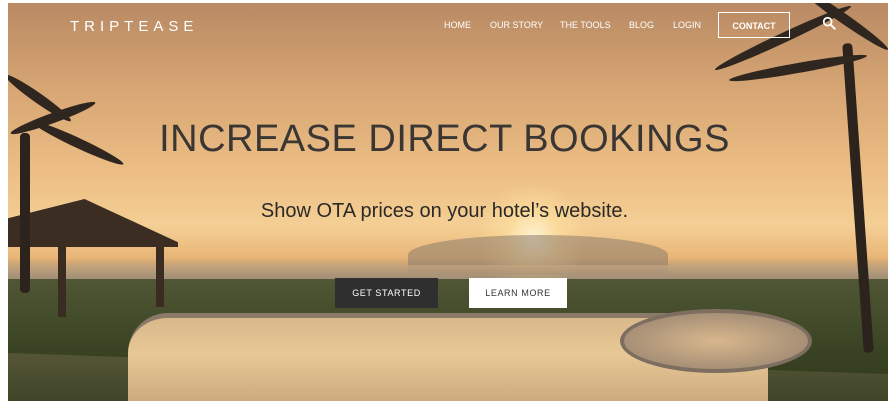  I want to click on sea-horizon, so click(448, 272).